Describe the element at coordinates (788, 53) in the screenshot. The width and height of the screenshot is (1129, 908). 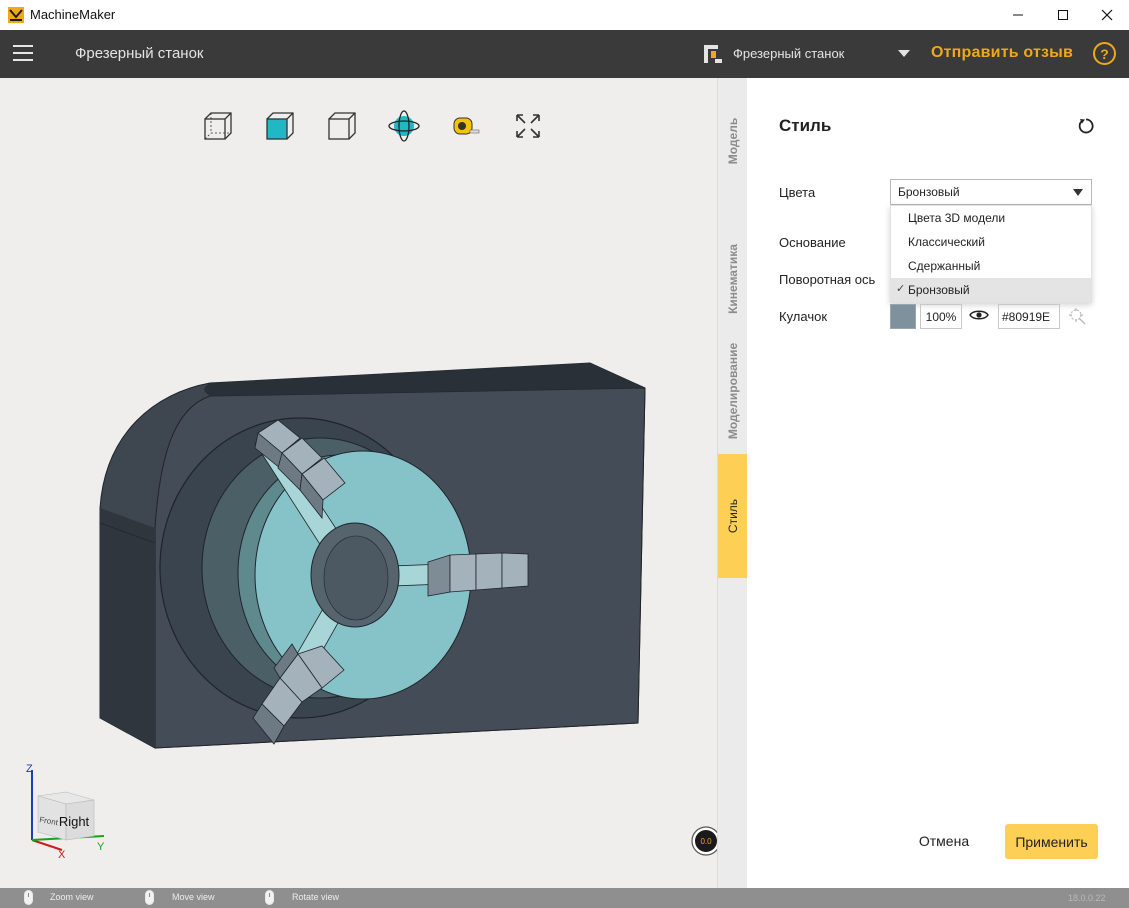
I see `machine-selector: Фрезерный станок` at that location.